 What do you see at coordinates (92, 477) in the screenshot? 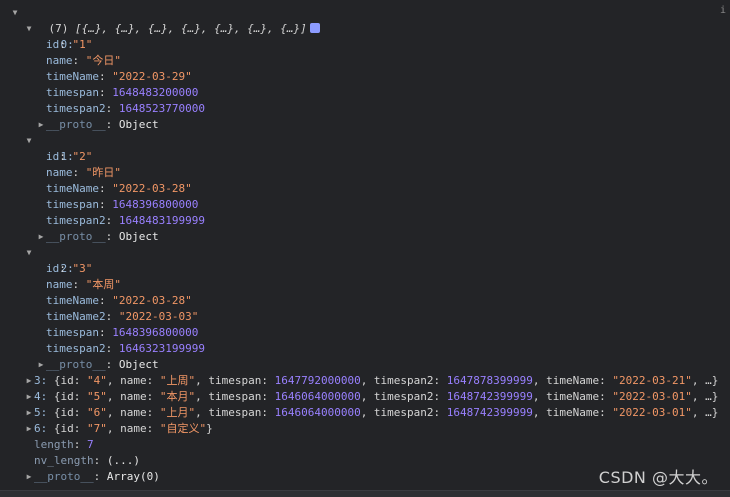
I see `array-proto: ▶ __proto__: Array(0)` at bounding box center [92, 477].